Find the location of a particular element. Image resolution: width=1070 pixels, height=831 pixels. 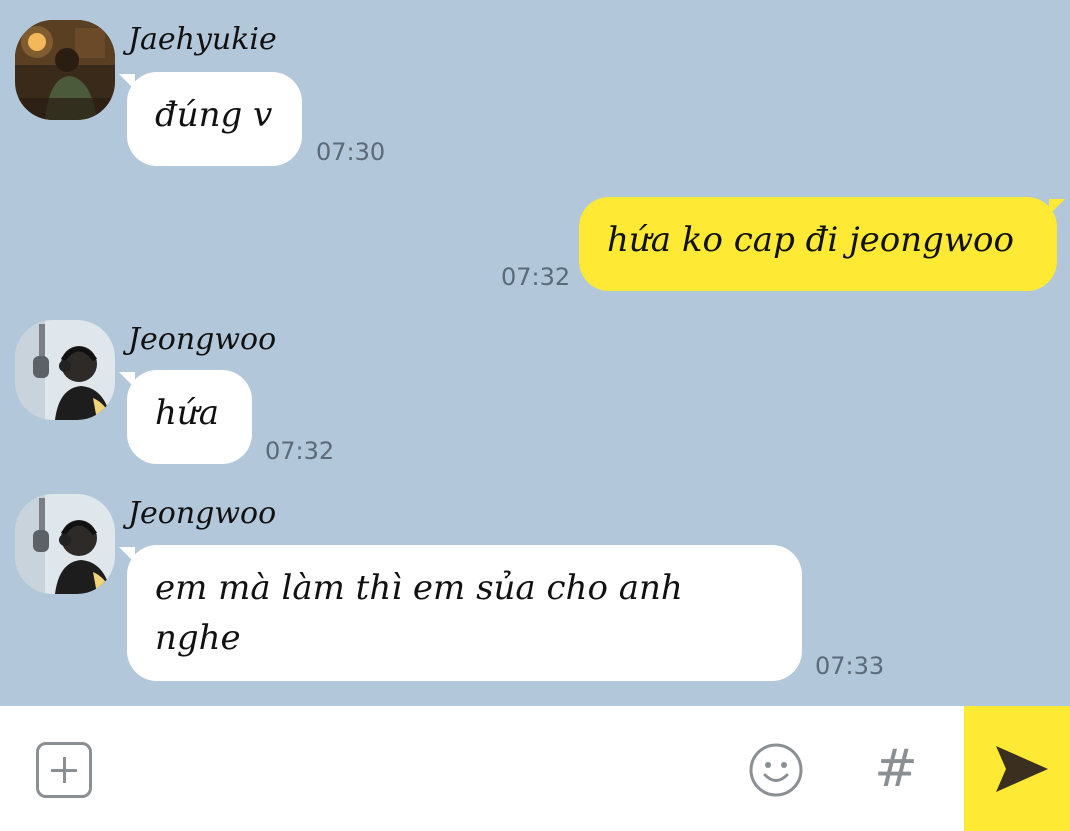

message-bubble-incoming: hứa is located at coordinates (185, 417).